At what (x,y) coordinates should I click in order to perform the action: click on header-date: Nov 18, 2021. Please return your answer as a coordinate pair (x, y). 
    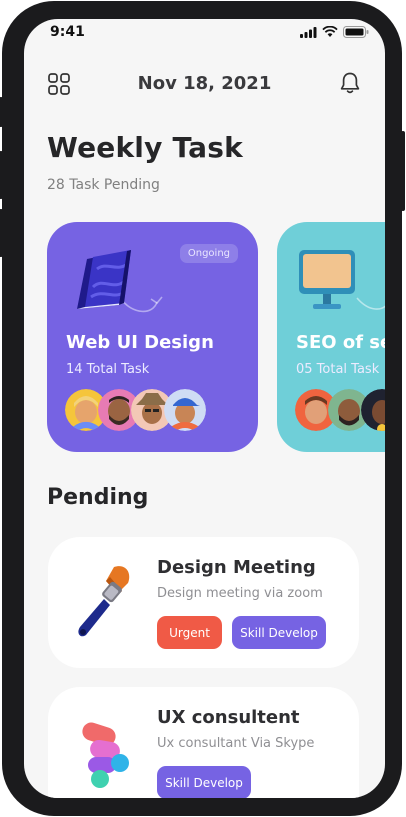
    Looking at the image, I should click on (204, 83).